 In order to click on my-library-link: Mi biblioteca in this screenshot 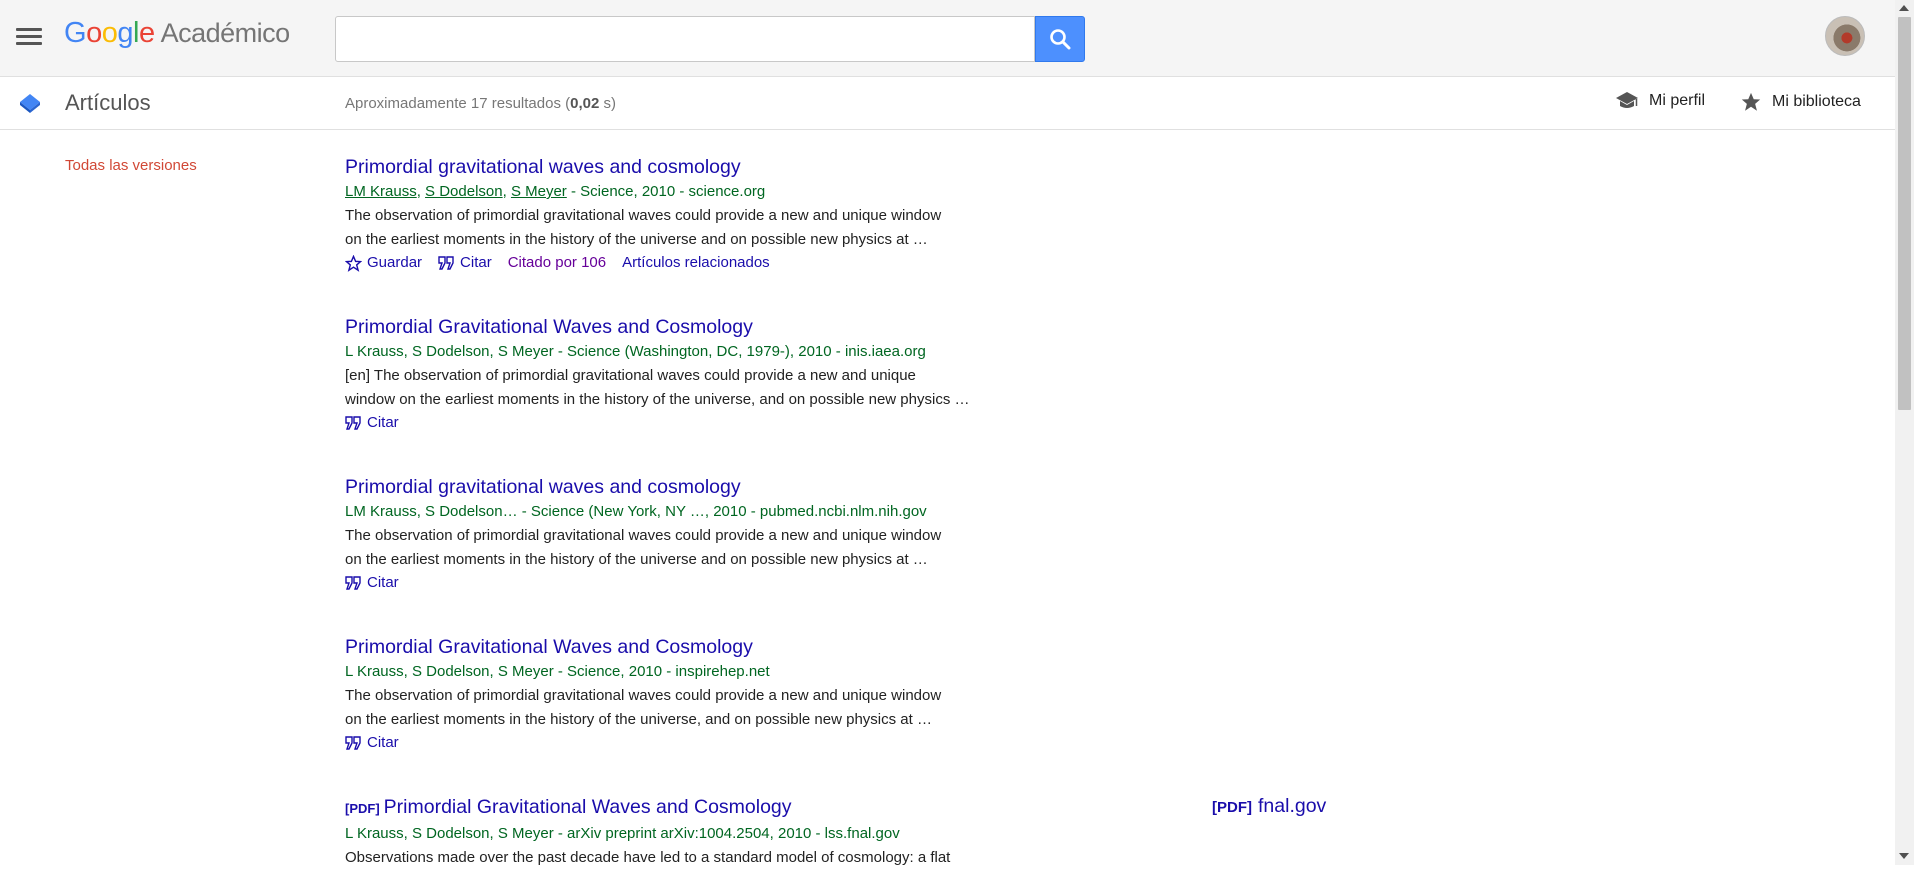, I will do `click(1800, 102)`.